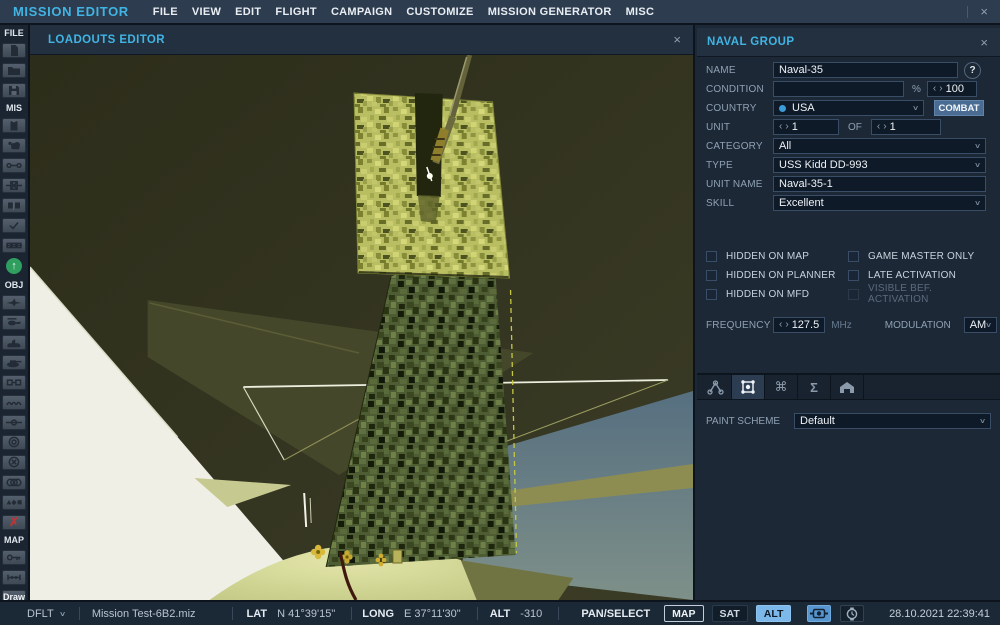 The width and height of the screenshot is (1000, 625). What do you see at coordinates (361, 40) in the screenshot?
I see `loadouts-editor-header: LOADOUTS EDITOR ×` at bounding box center [361, 40].